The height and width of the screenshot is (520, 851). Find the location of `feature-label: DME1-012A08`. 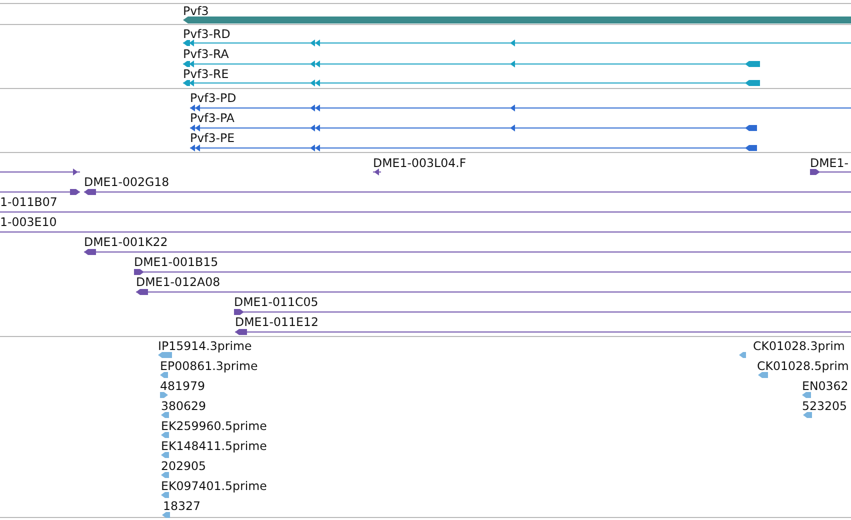

feature-label: DME1-012A08 is located at coordinates (178, 282).